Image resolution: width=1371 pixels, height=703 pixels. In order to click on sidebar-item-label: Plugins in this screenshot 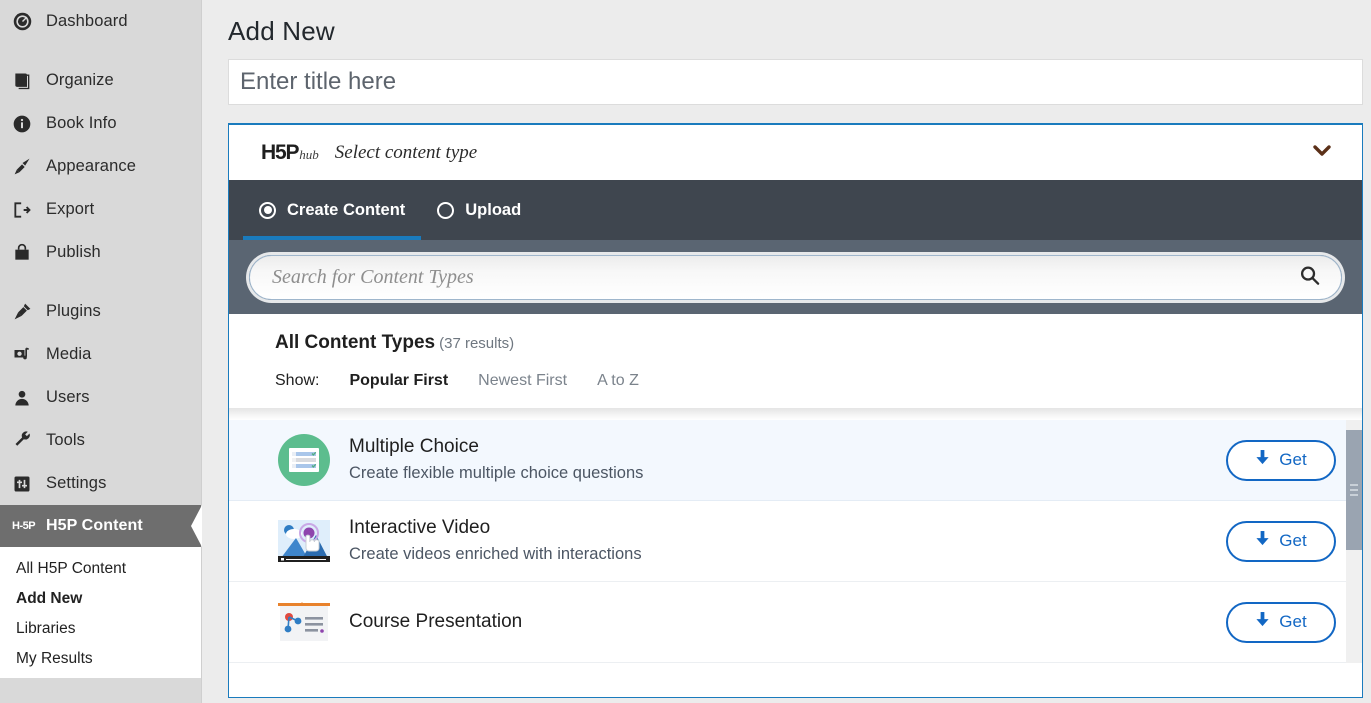, I will do `click(73, 311)`.